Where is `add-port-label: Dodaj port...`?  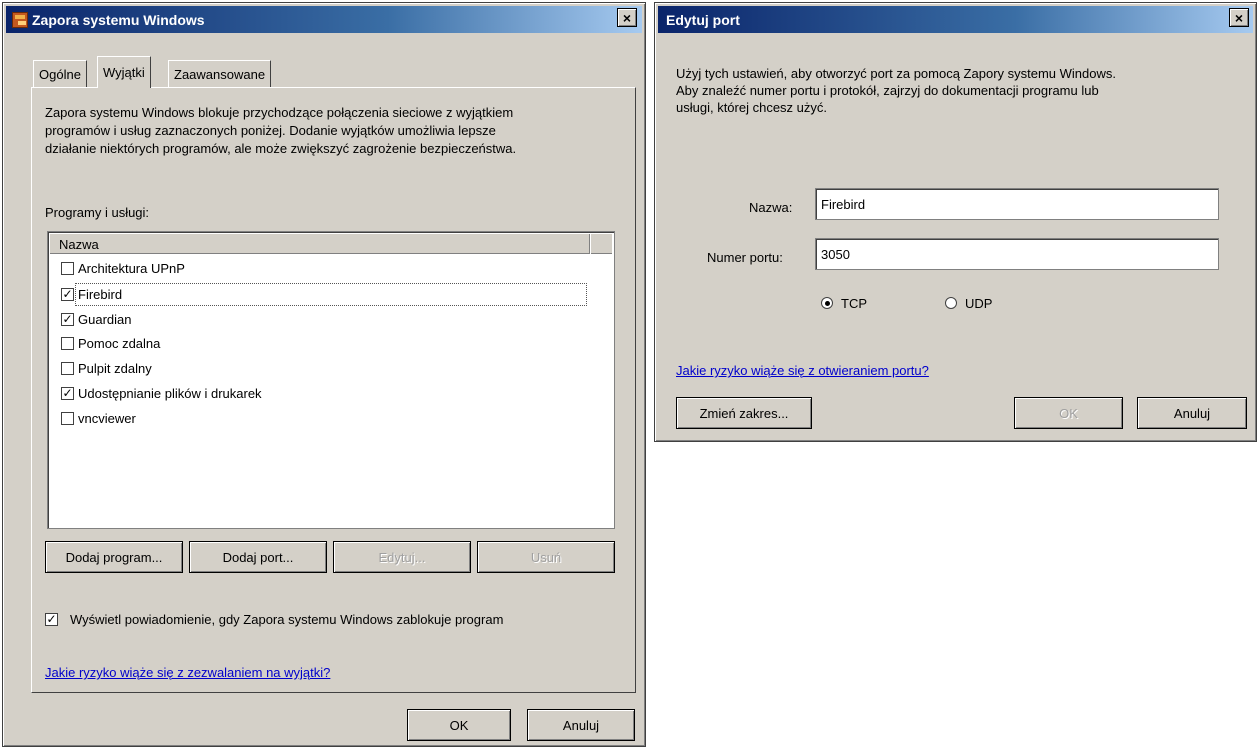 add-port-label: Dodaj port... is located at coordinates (258, 557).